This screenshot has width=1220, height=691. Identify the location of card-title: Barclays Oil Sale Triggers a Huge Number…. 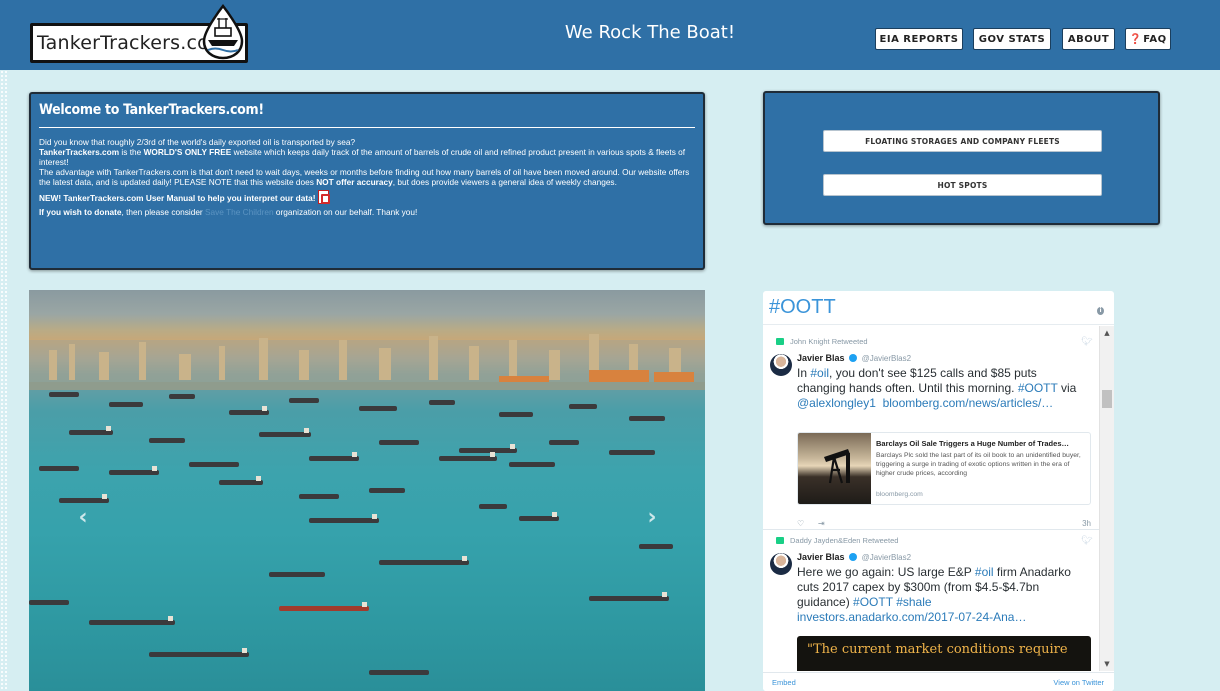
(972, 443).